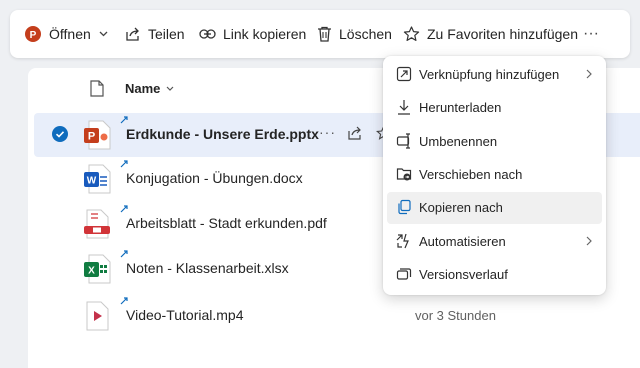  Describe the element at coordinates (97, 135) in the screenshot. I see `pptx-file-icon: P` at that location.